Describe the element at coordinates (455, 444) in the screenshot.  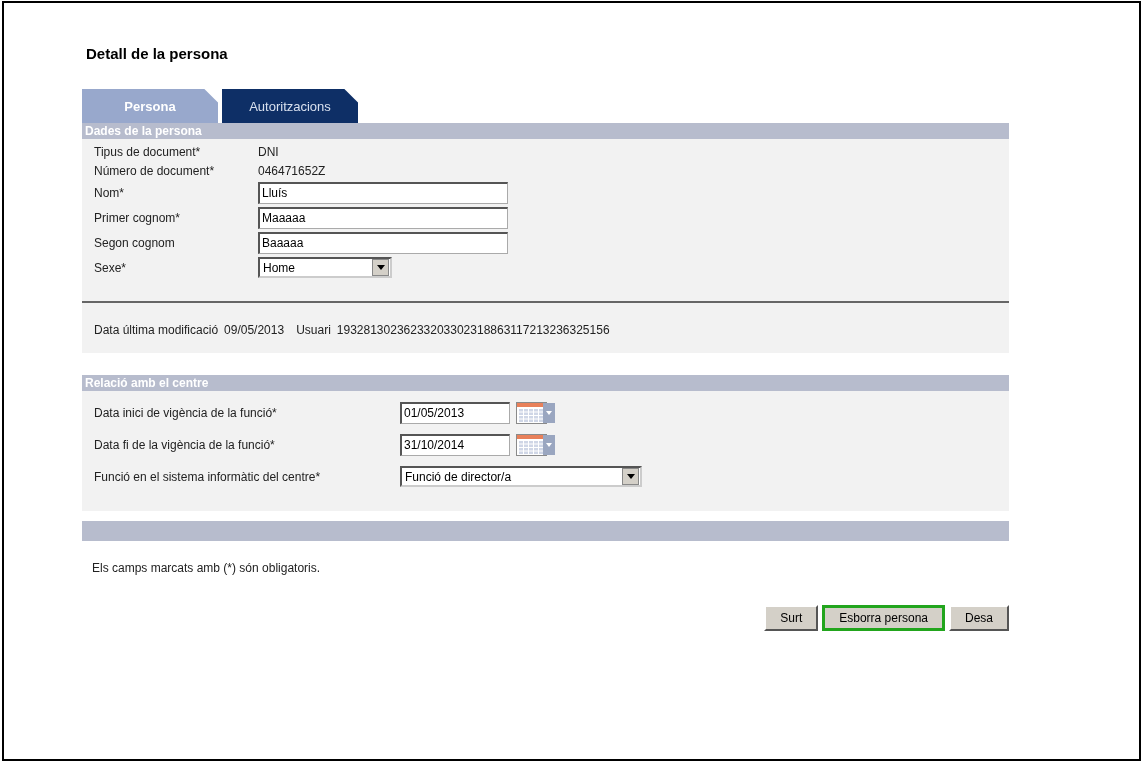
I see `date-field: 31/10/2014` at that location.